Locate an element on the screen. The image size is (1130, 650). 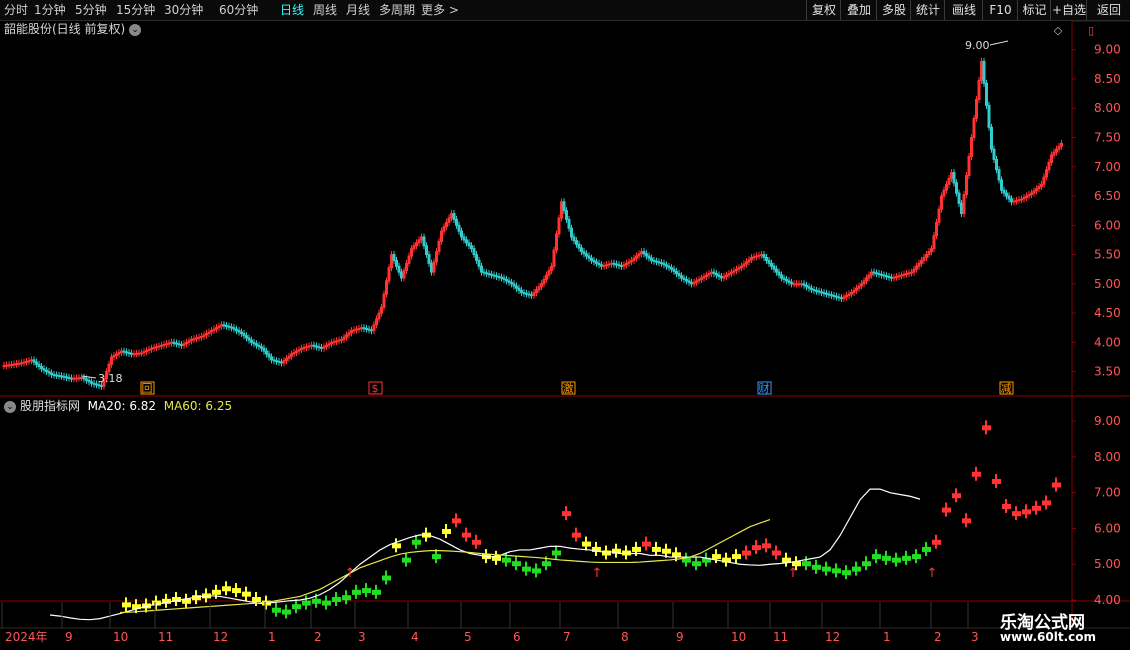
y-tick-label: 6.50 is located at coordinates (1107, 196).